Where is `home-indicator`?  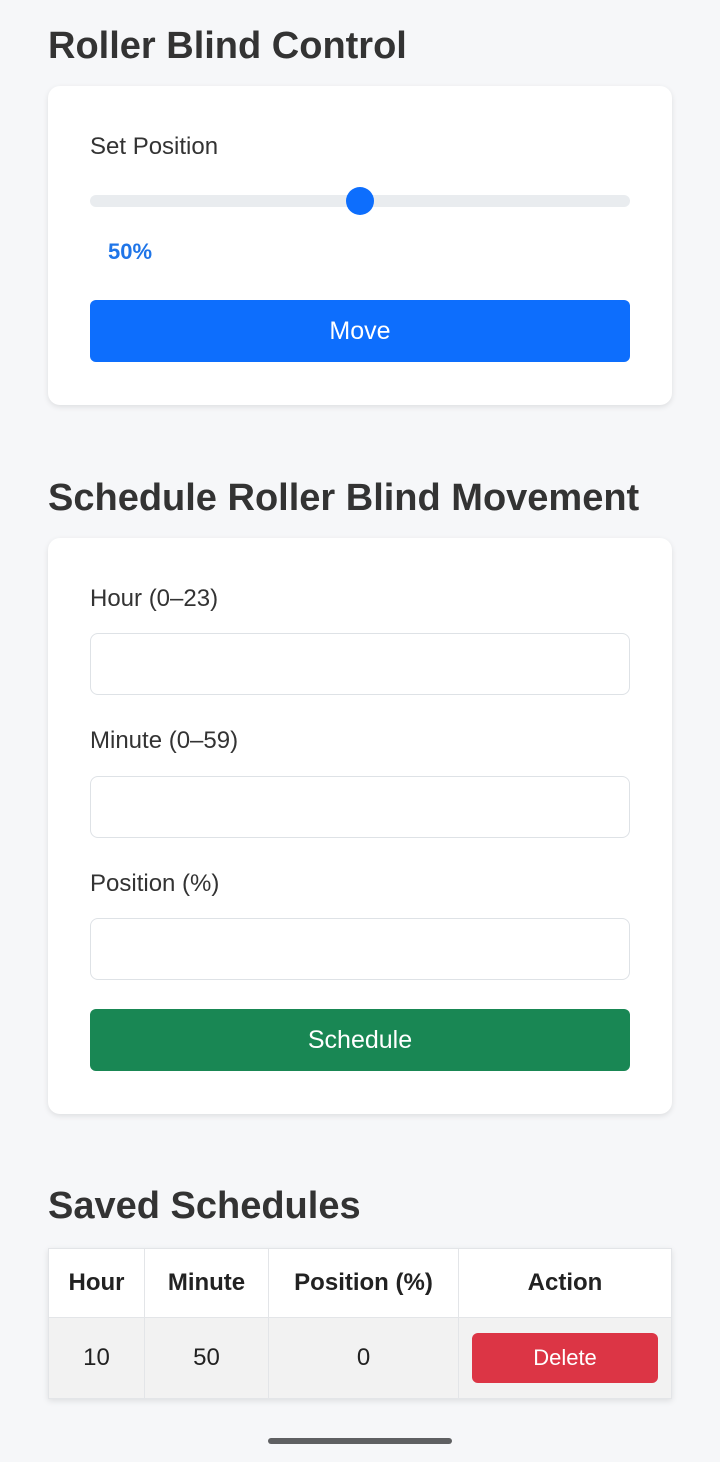 home-indicator is located at coordinates (360, 1441).